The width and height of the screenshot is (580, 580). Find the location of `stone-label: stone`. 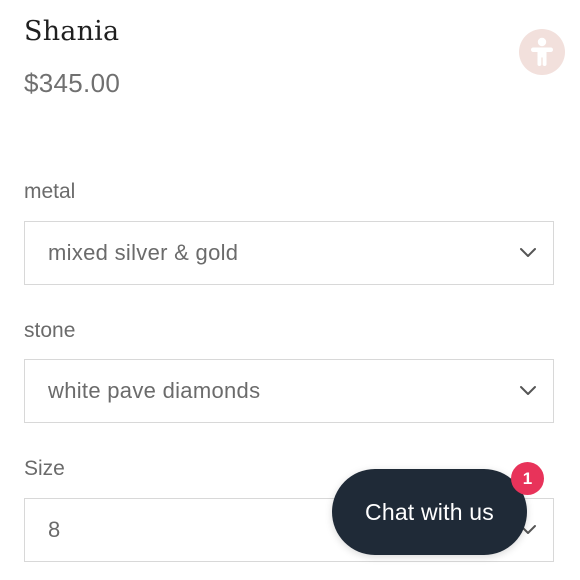

stone-label: stone is located at coordinates (50, 330).